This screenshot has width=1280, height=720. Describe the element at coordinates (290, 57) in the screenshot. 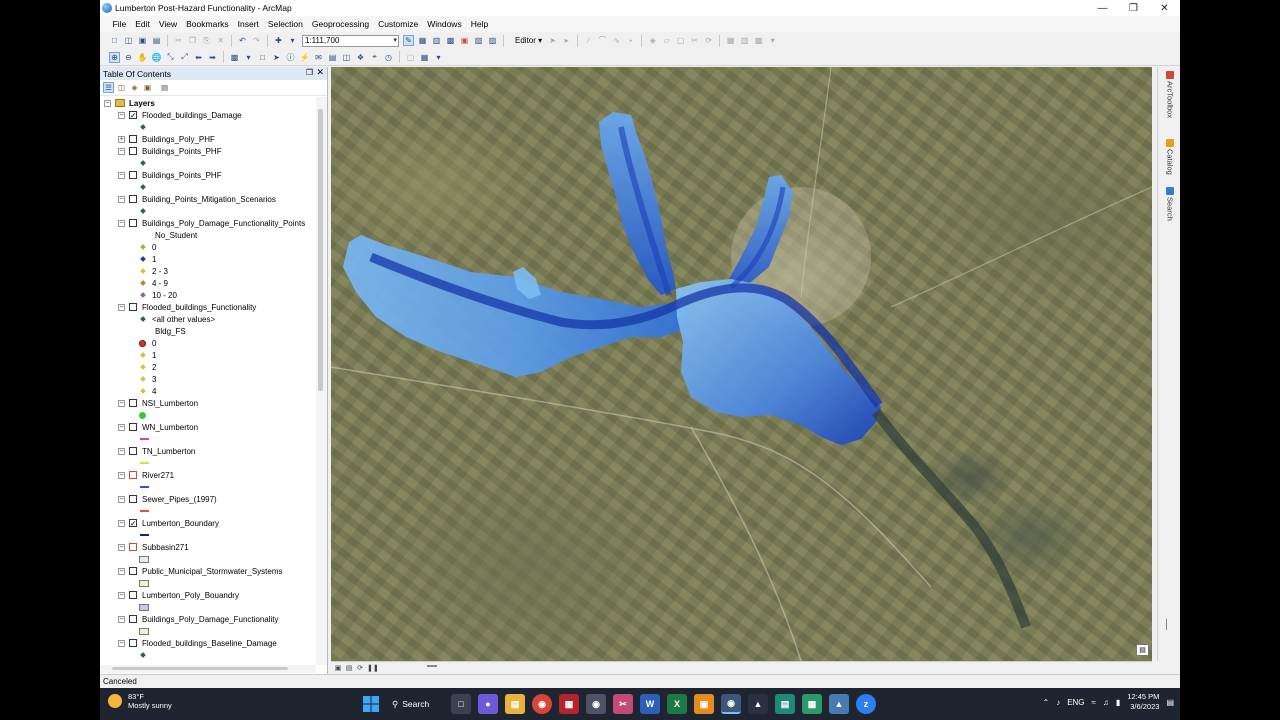

I see `identify-icon: ⓘ` at that location.